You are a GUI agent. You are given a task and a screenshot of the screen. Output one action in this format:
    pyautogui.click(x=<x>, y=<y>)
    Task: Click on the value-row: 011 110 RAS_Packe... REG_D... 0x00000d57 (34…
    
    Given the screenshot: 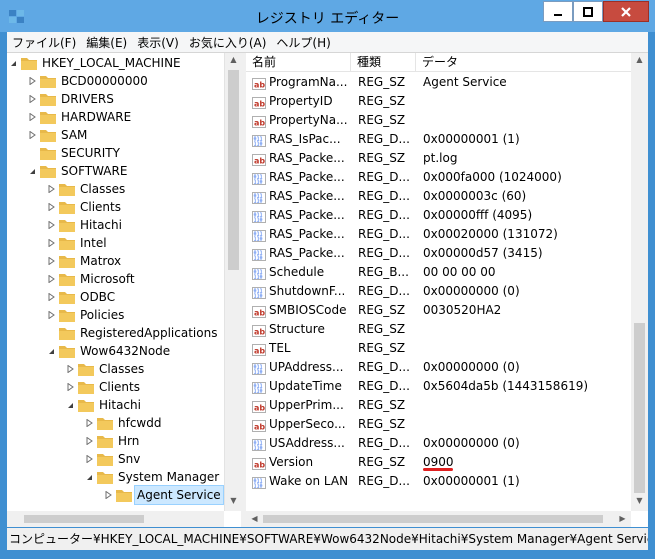 What is the action you would take?
    pyautogui.click(x=438, y=253)
    